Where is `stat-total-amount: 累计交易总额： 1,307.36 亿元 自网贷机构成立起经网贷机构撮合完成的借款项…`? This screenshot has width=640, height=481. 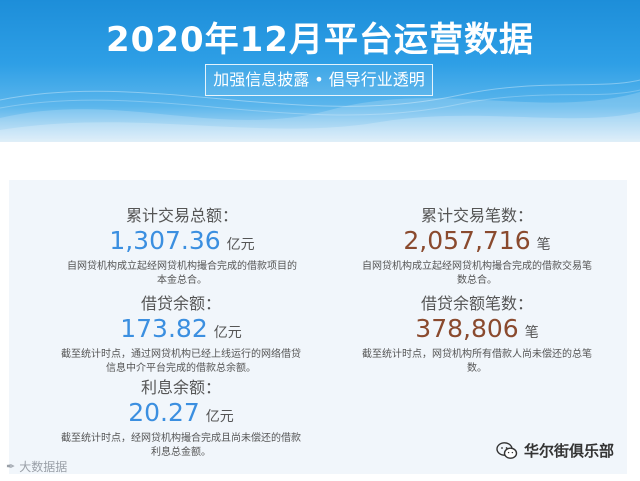 stat-total-amount: 累计交易总额： 1,307.36 亿元 自网贷机构成立起经网贷机构撮合完成的借款项… is located at coordinates (182, 247).